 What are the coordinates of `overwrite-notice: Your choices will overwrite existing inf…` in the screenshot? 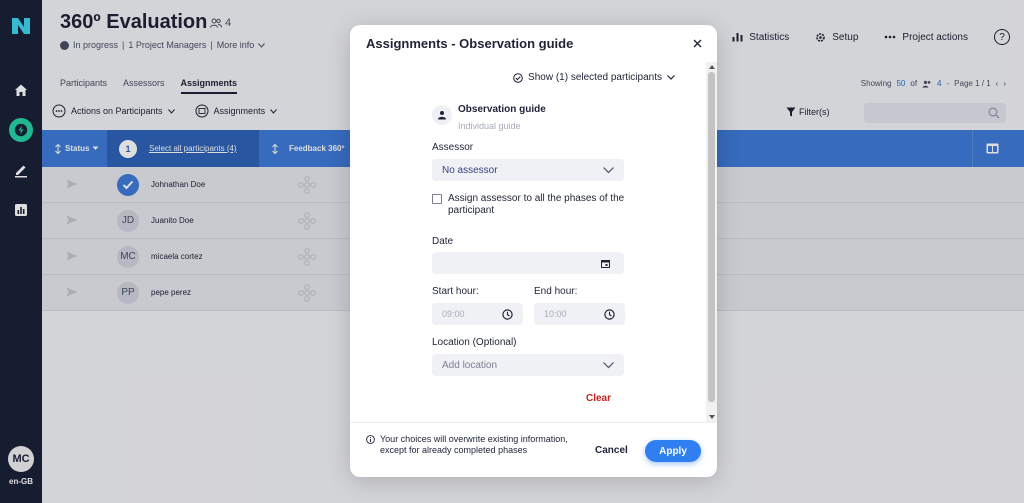 It's located at (471, 445).